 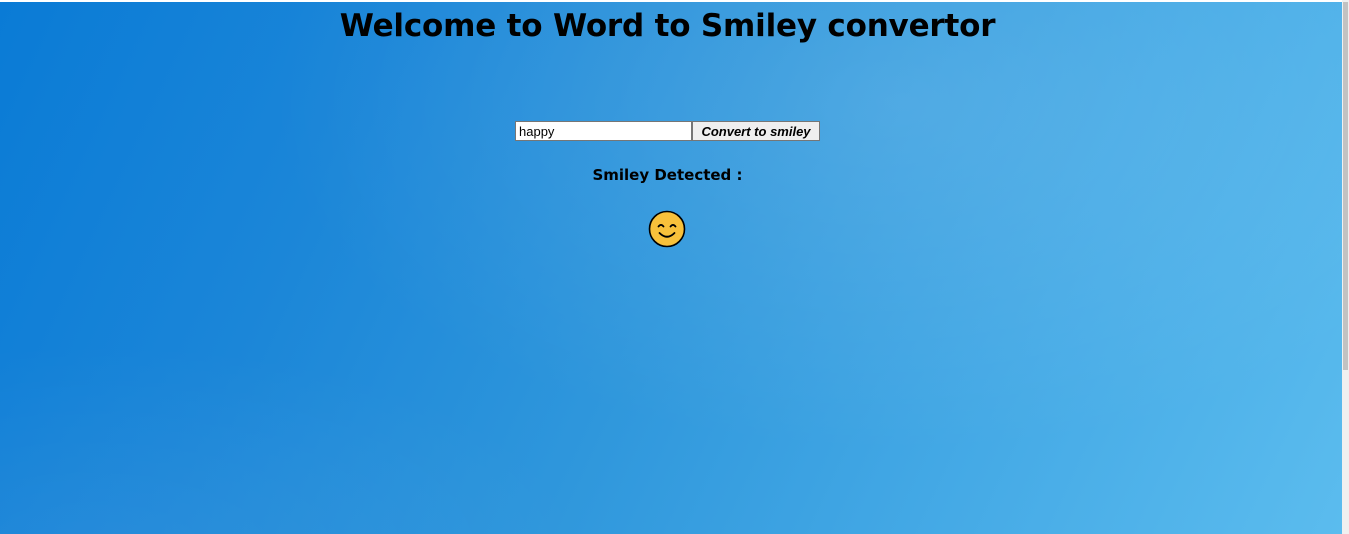 I want to click on scrollbar-thumb, so click(x=1345, y=186).